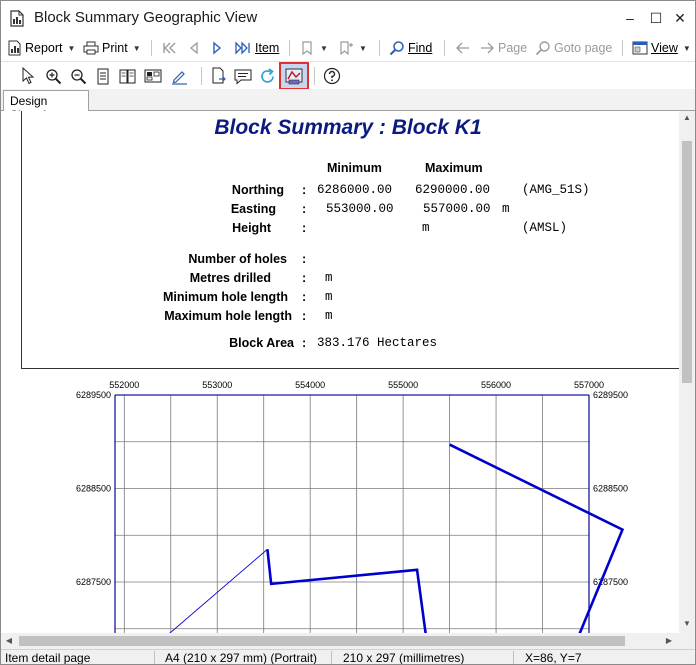  I want to click on zoom-in-icon, so click(54, 76).